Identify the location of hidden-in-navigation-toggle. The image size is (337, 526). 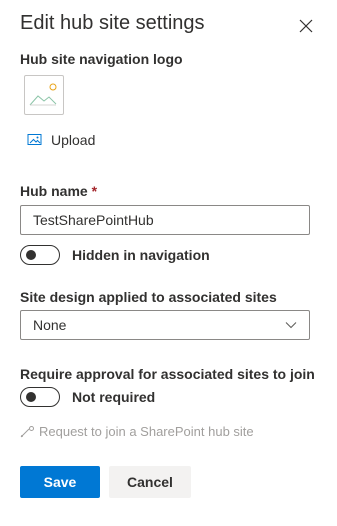
(40, 255).